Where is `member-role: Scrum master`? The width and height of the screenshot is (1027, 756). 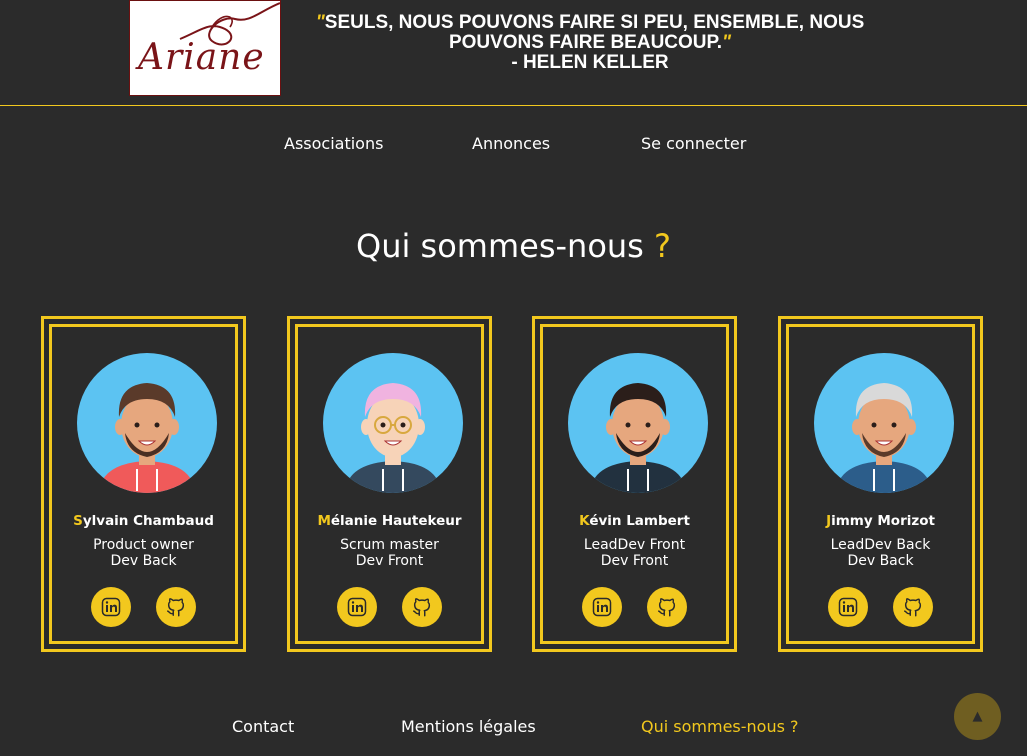
member-role: Scrum master is located at coordinates (389, 545).